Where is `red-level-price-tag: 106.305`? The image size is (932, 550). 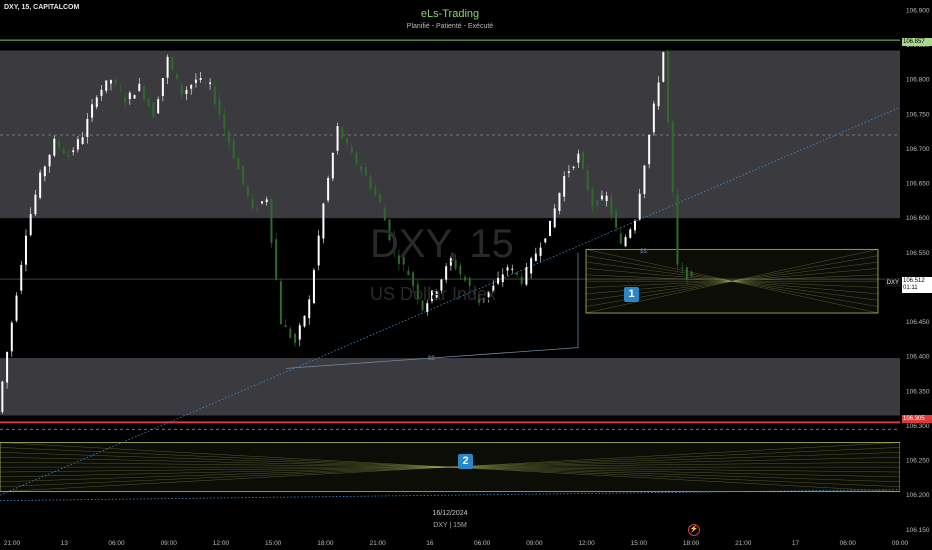
red-level-price-tag: 106.305 is located at coordinates (917, 419).